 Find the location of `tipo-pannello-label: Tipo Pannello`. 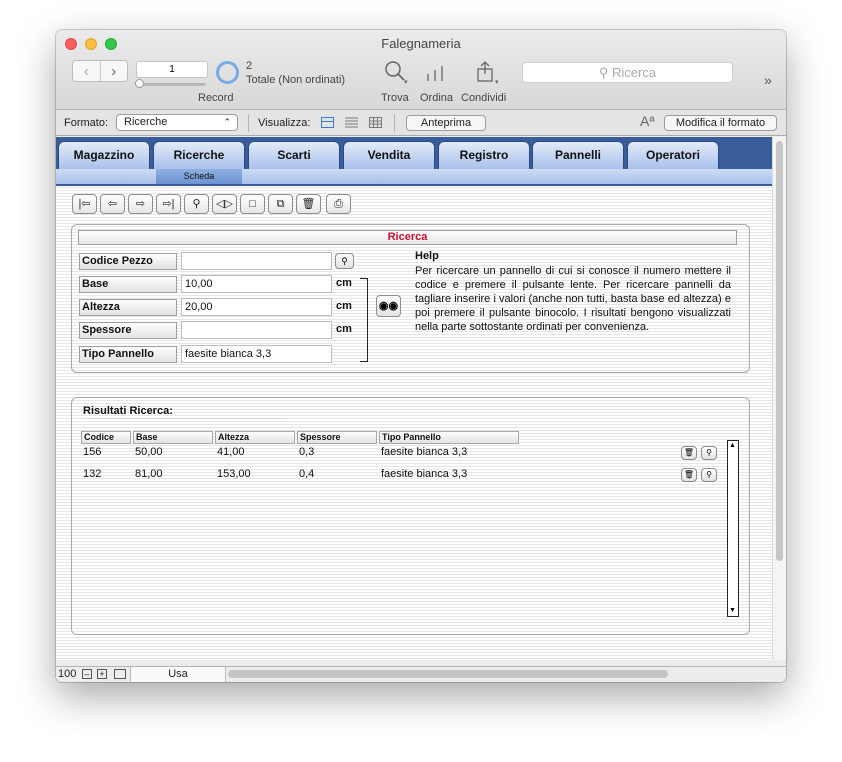

tipo-pannello-label: Tipo Pannello is located at coordinates (128, 354).